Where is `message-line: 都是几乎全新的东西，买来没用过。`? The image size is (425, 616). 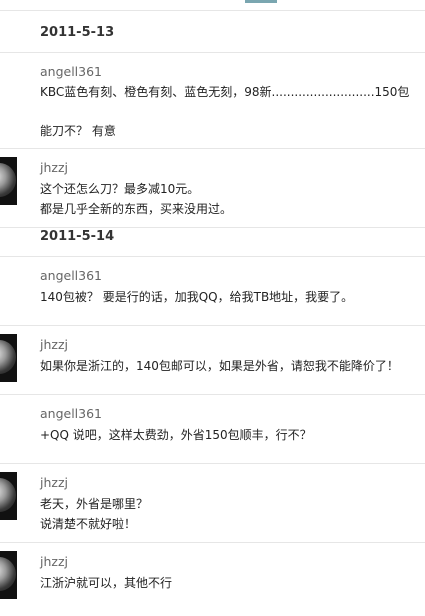
message-line: 都是几乎全新的东西，买来没用过。 is located at coordinates (136, 209).